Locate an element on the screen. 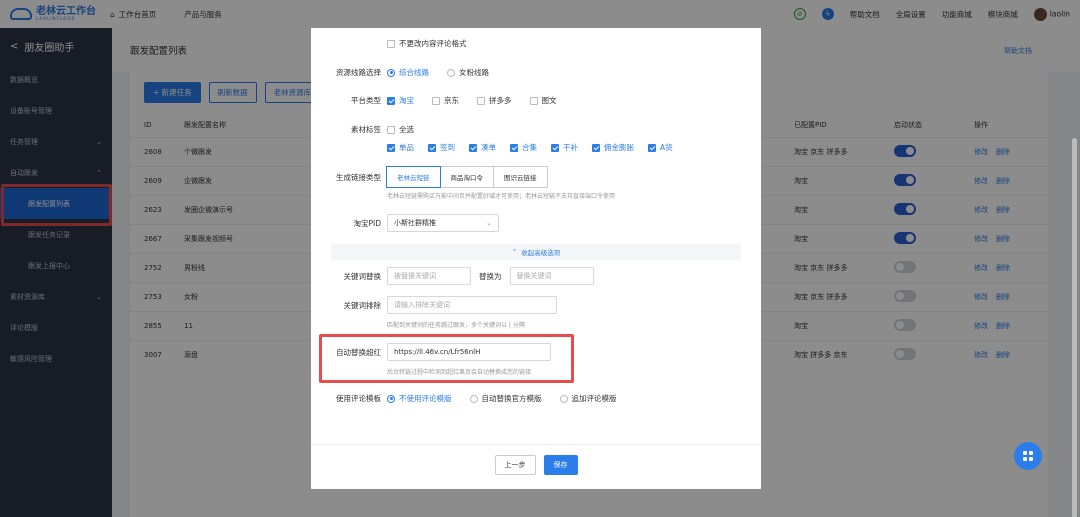  grid-icon is located at coordinates (1028, 456).